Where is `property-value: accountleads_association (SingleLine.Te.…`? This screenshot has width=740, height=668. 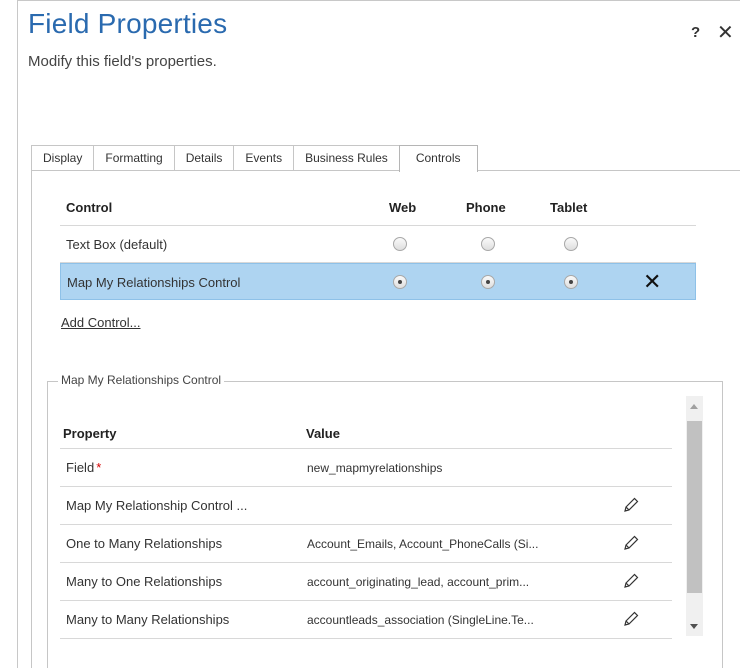 property-value: accountleads_association (SingleLine.Te.… is located at coordinates (420, 620).